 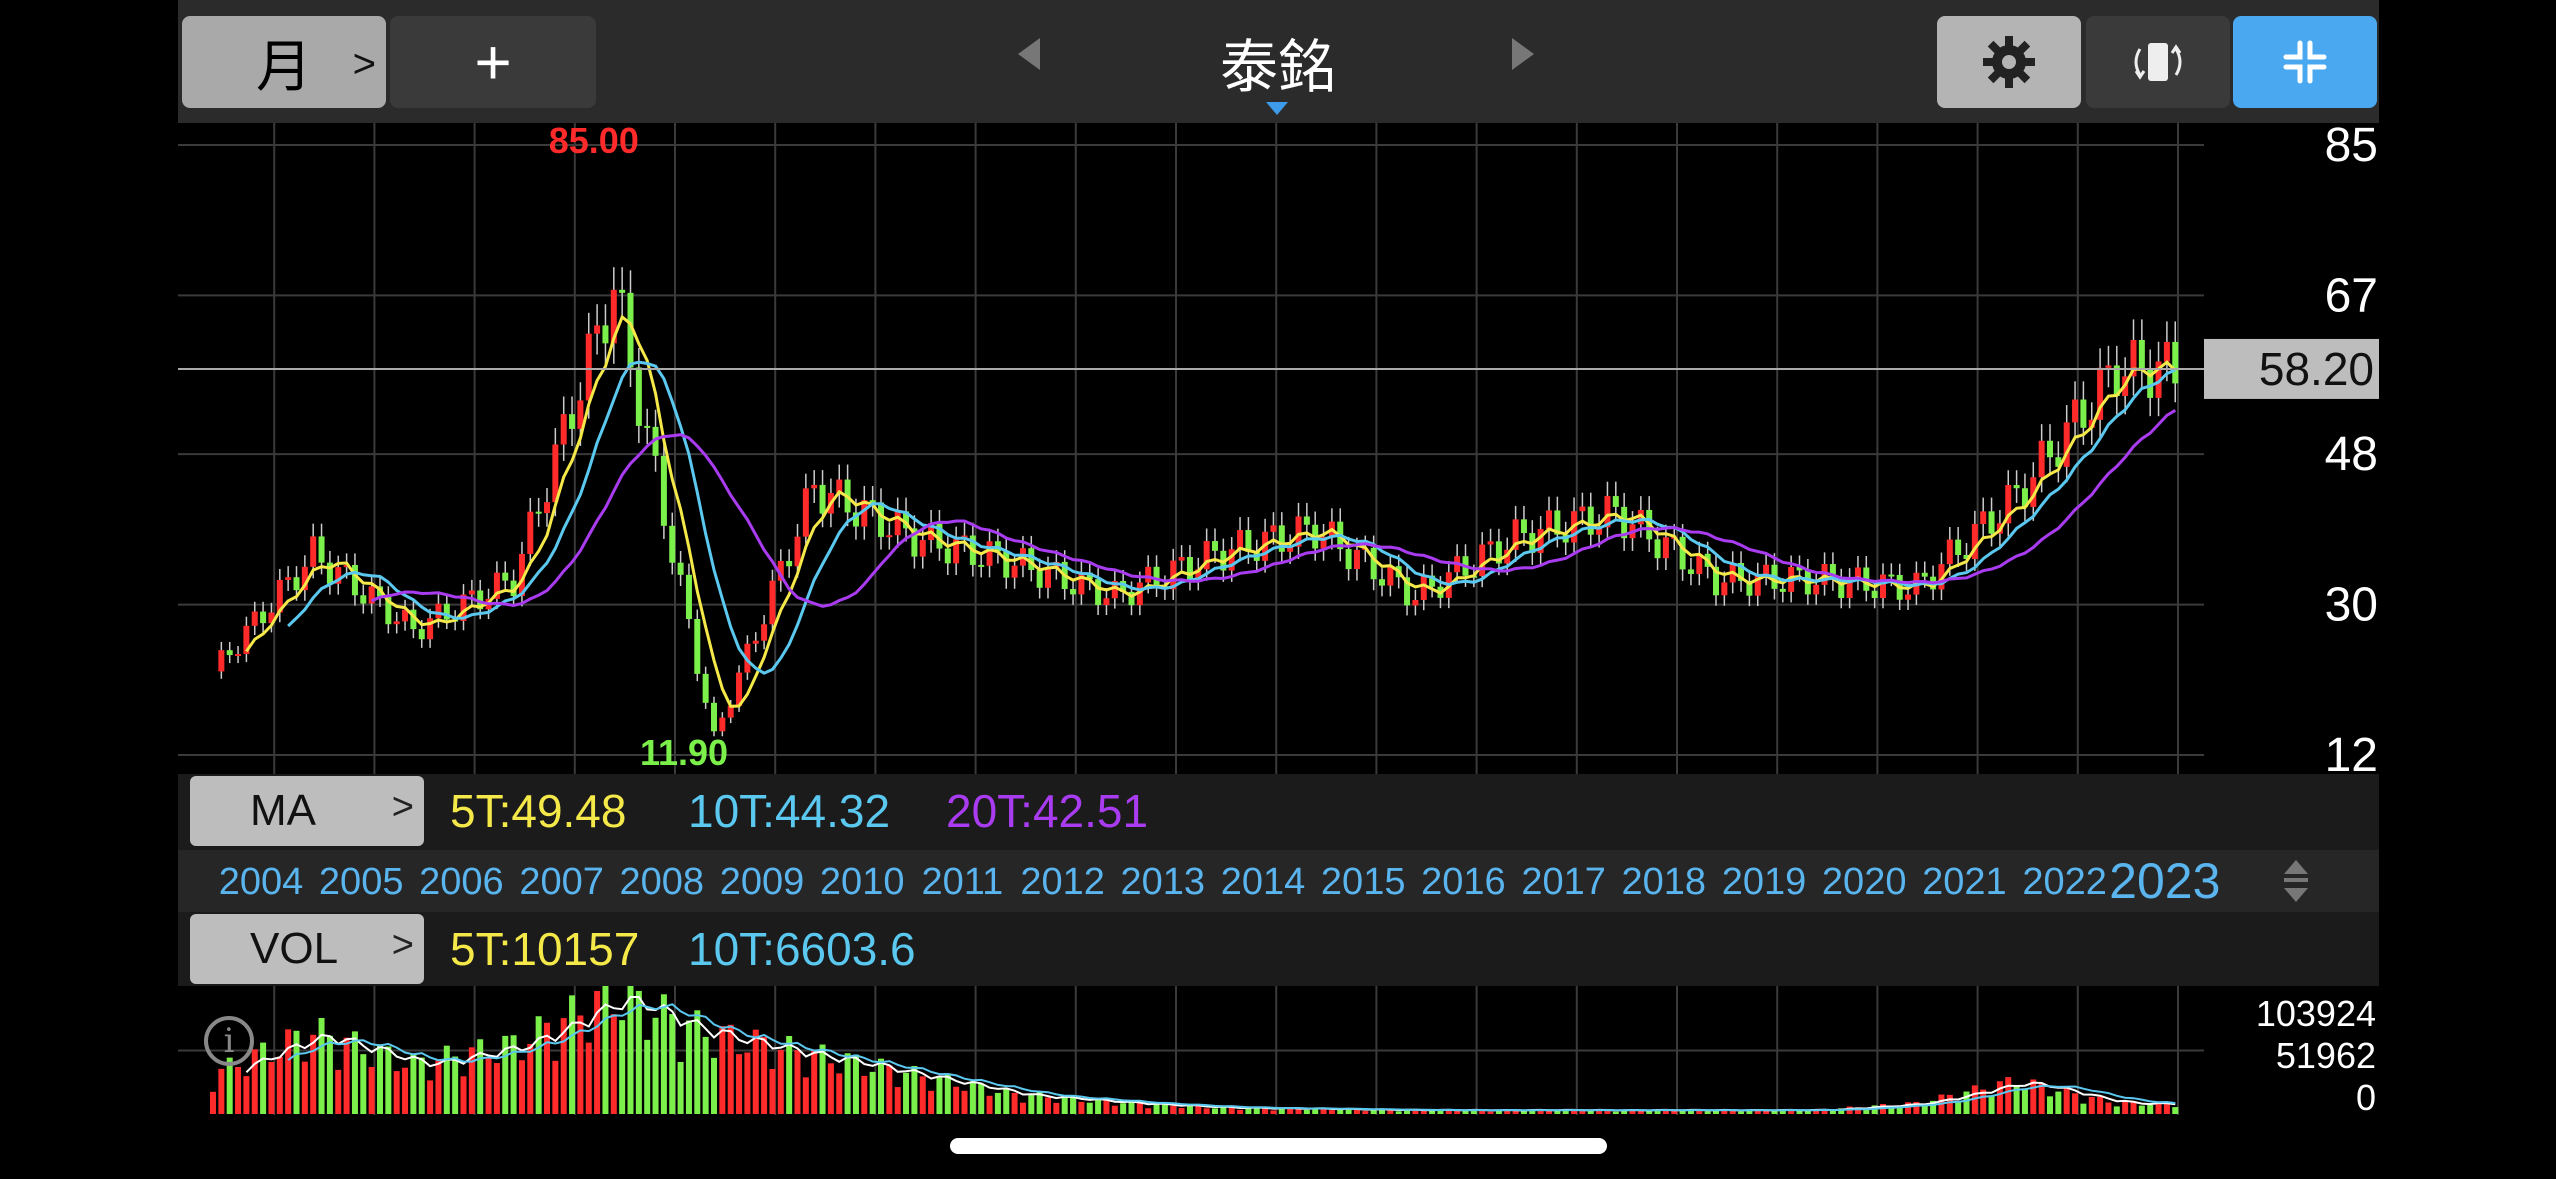 What do you see at coordinates (561, 882) in the screenshot?
I see `year-label: 2007` at bounding box center [561, 882].